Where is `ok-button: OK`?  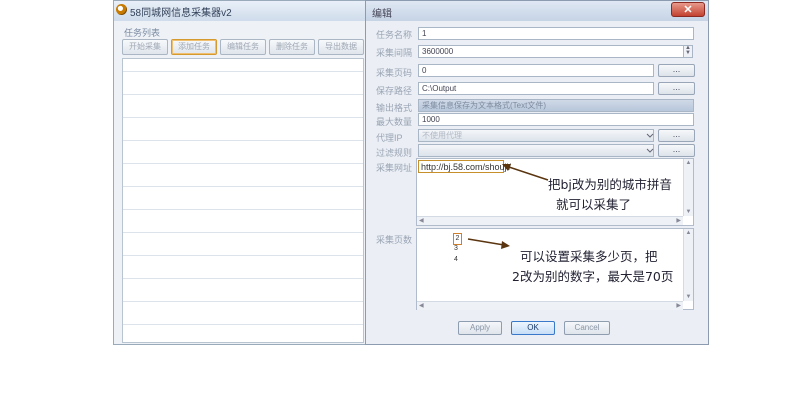 ok-button: OK is located at coordinates (533, 328).